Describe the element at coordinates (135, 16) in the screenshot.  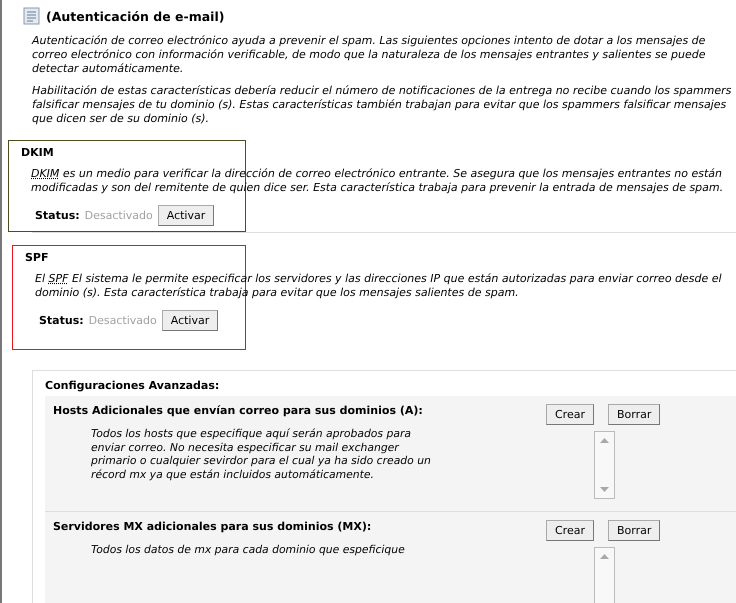
I see `page-title: (Autenticación de e-mail)` at that location.